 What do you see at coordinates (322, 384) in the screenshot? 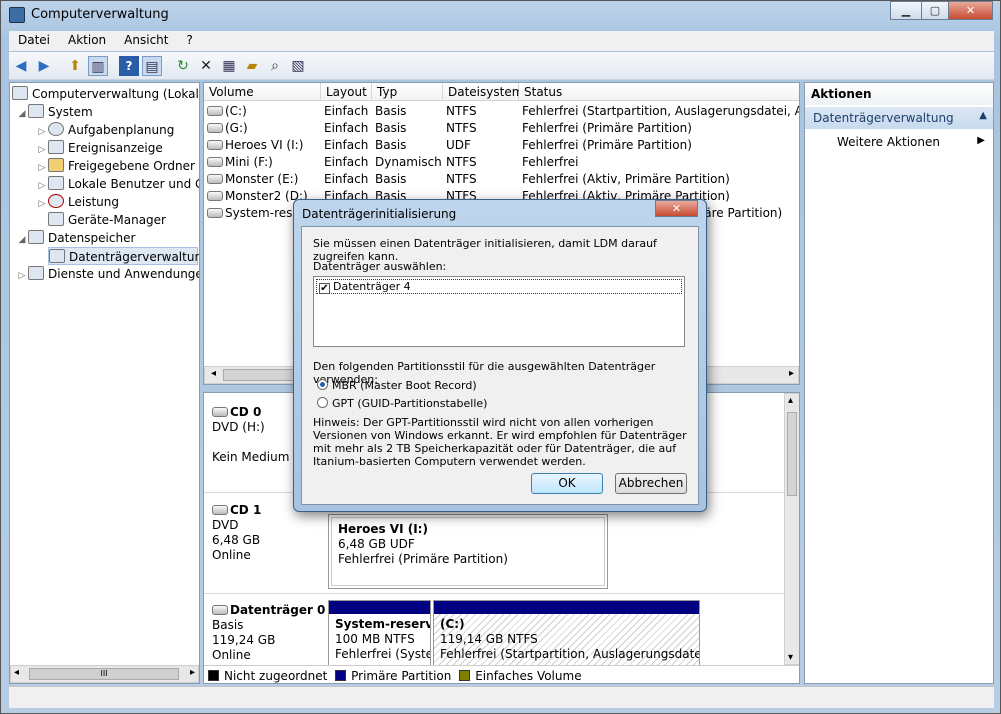
I see `mbr-radio` at bounding box center [322, 384].